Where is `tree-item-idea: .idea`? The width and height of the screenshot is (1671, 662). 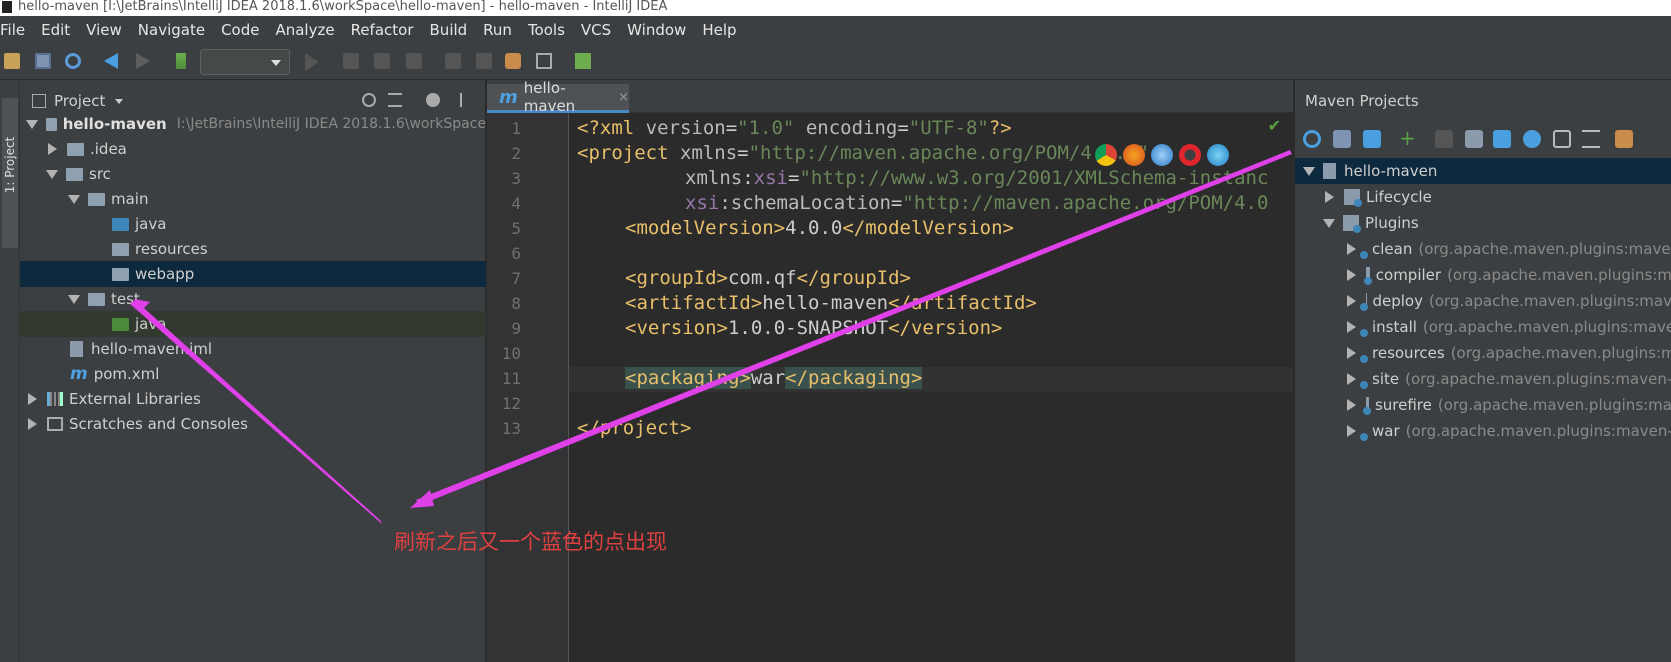
tree-item-idea: .idea is located at coordinates (253, 149).